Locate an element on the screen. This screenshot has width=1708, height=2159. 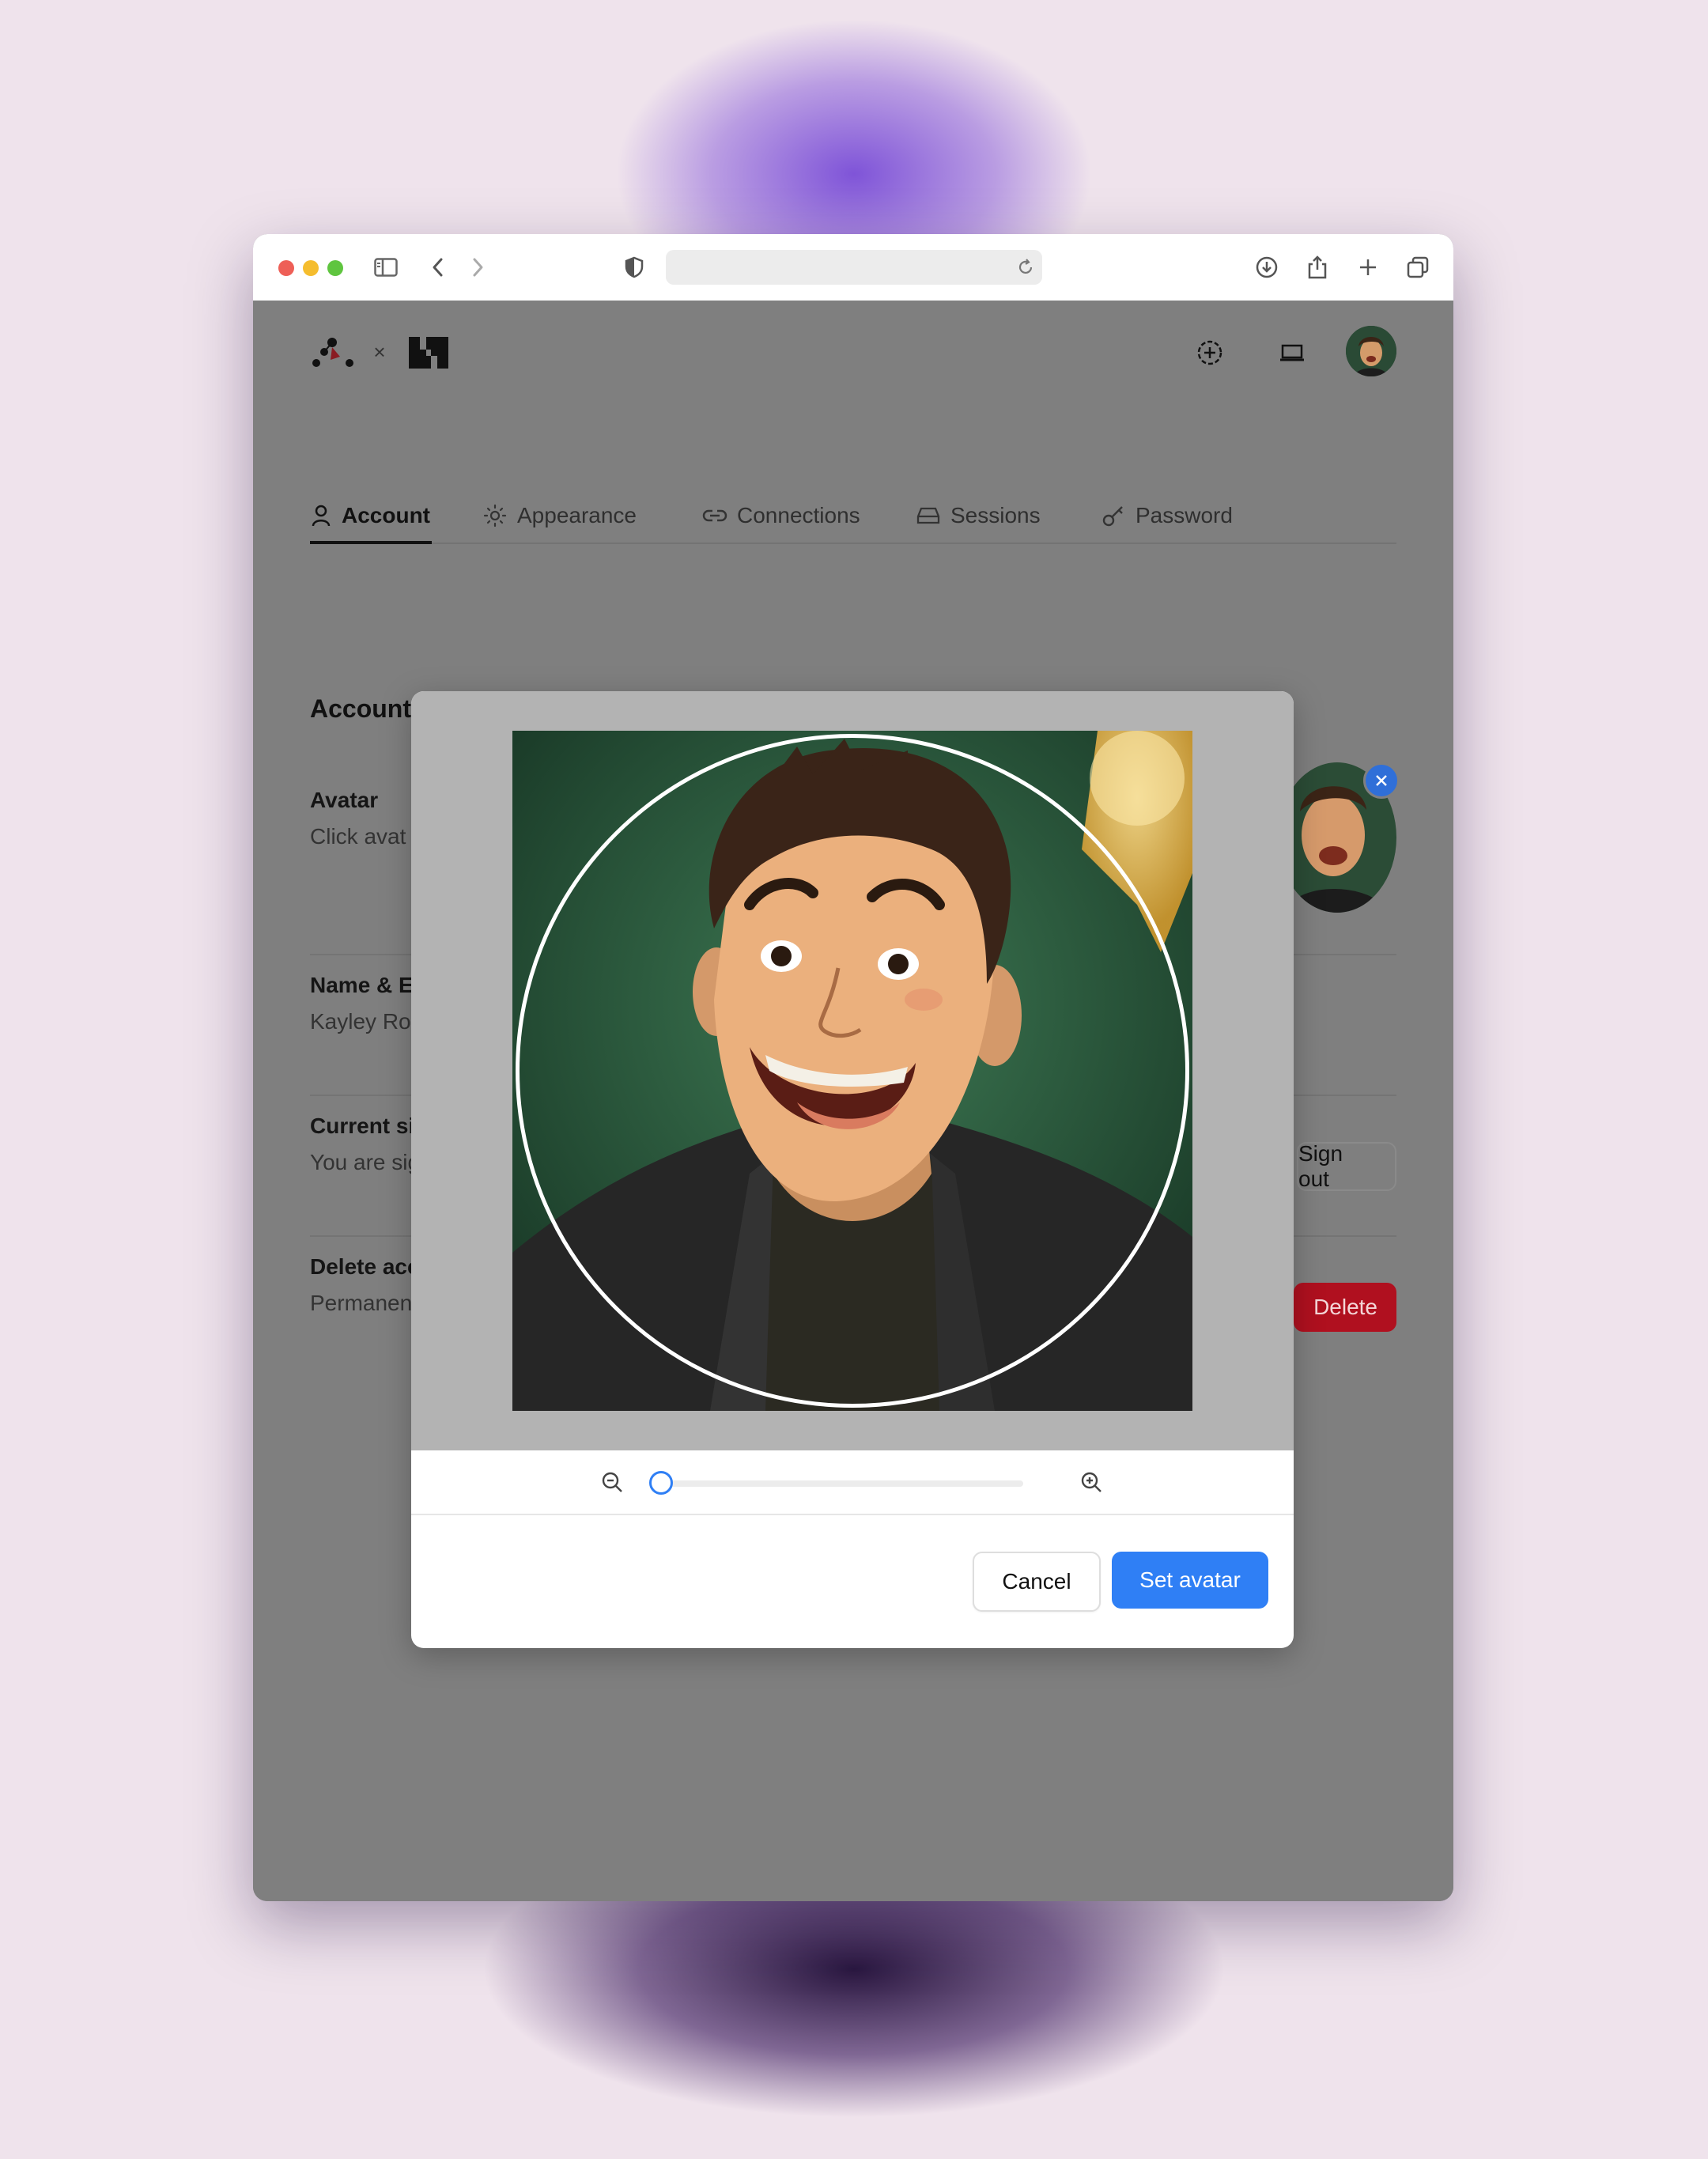
partner-logo-icon is located at coordinates (428, 352).